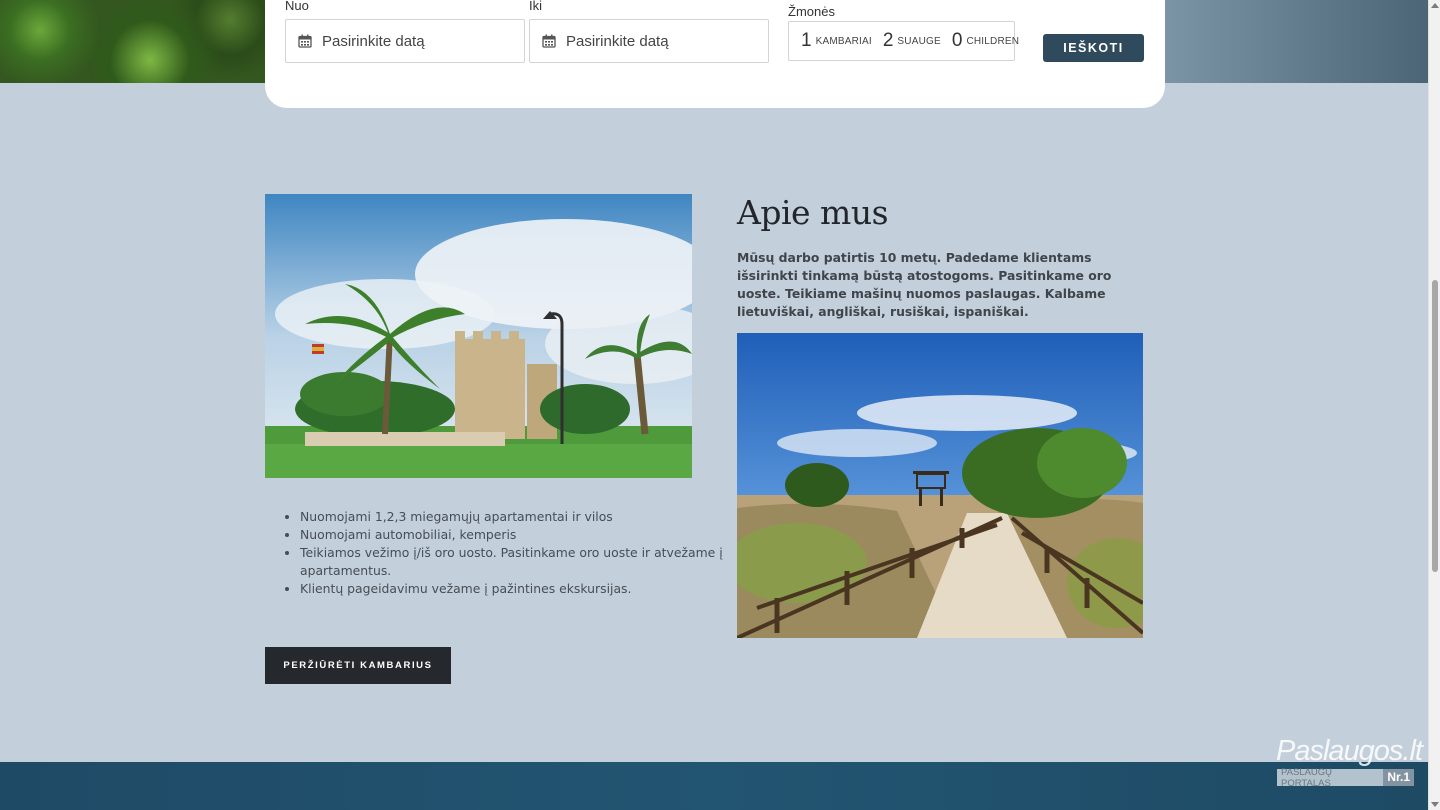 The width and height of the screenshot is (1440, 810). Describe the element at coordinates (515, 535) in the screenshot. I see `list-item: Nuomojami automobiliai, kemperis` at that location.